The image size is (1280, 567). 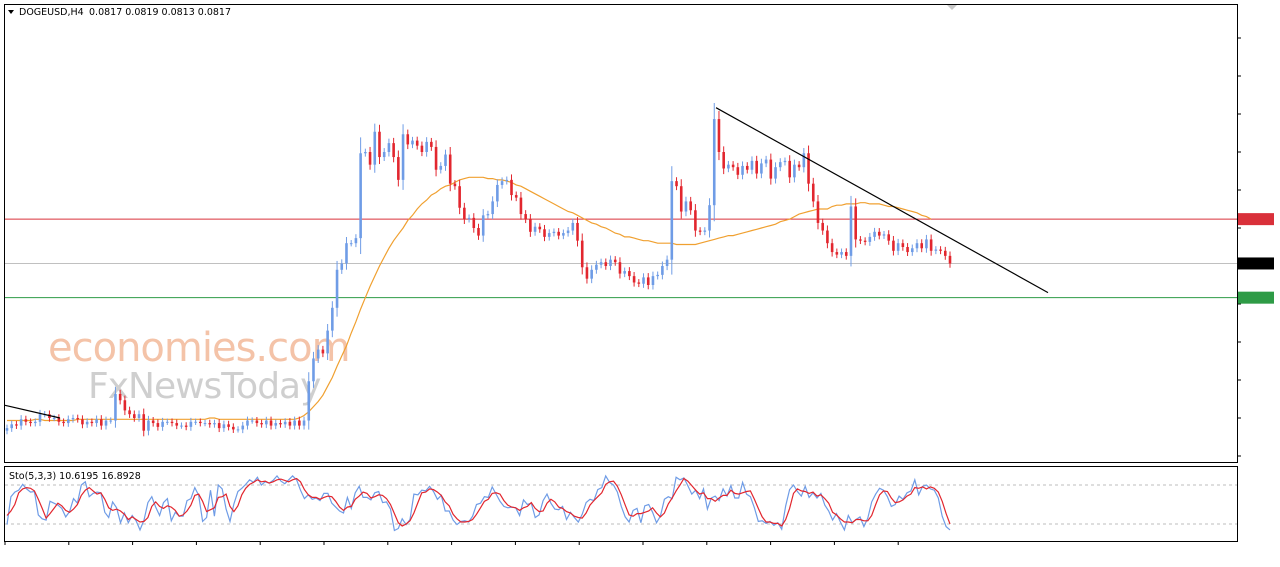 What do you see at coordinates (199, 348) in the screenshot?
I see `watermark-economies: economies.com` at bounding box center [199, 348].